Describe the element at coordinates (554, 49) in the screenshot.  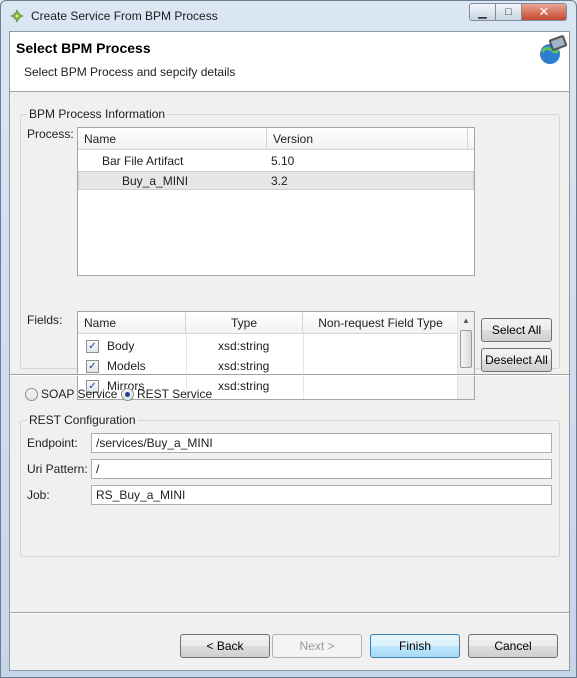
I see `wizard-banner-icon` at that location.